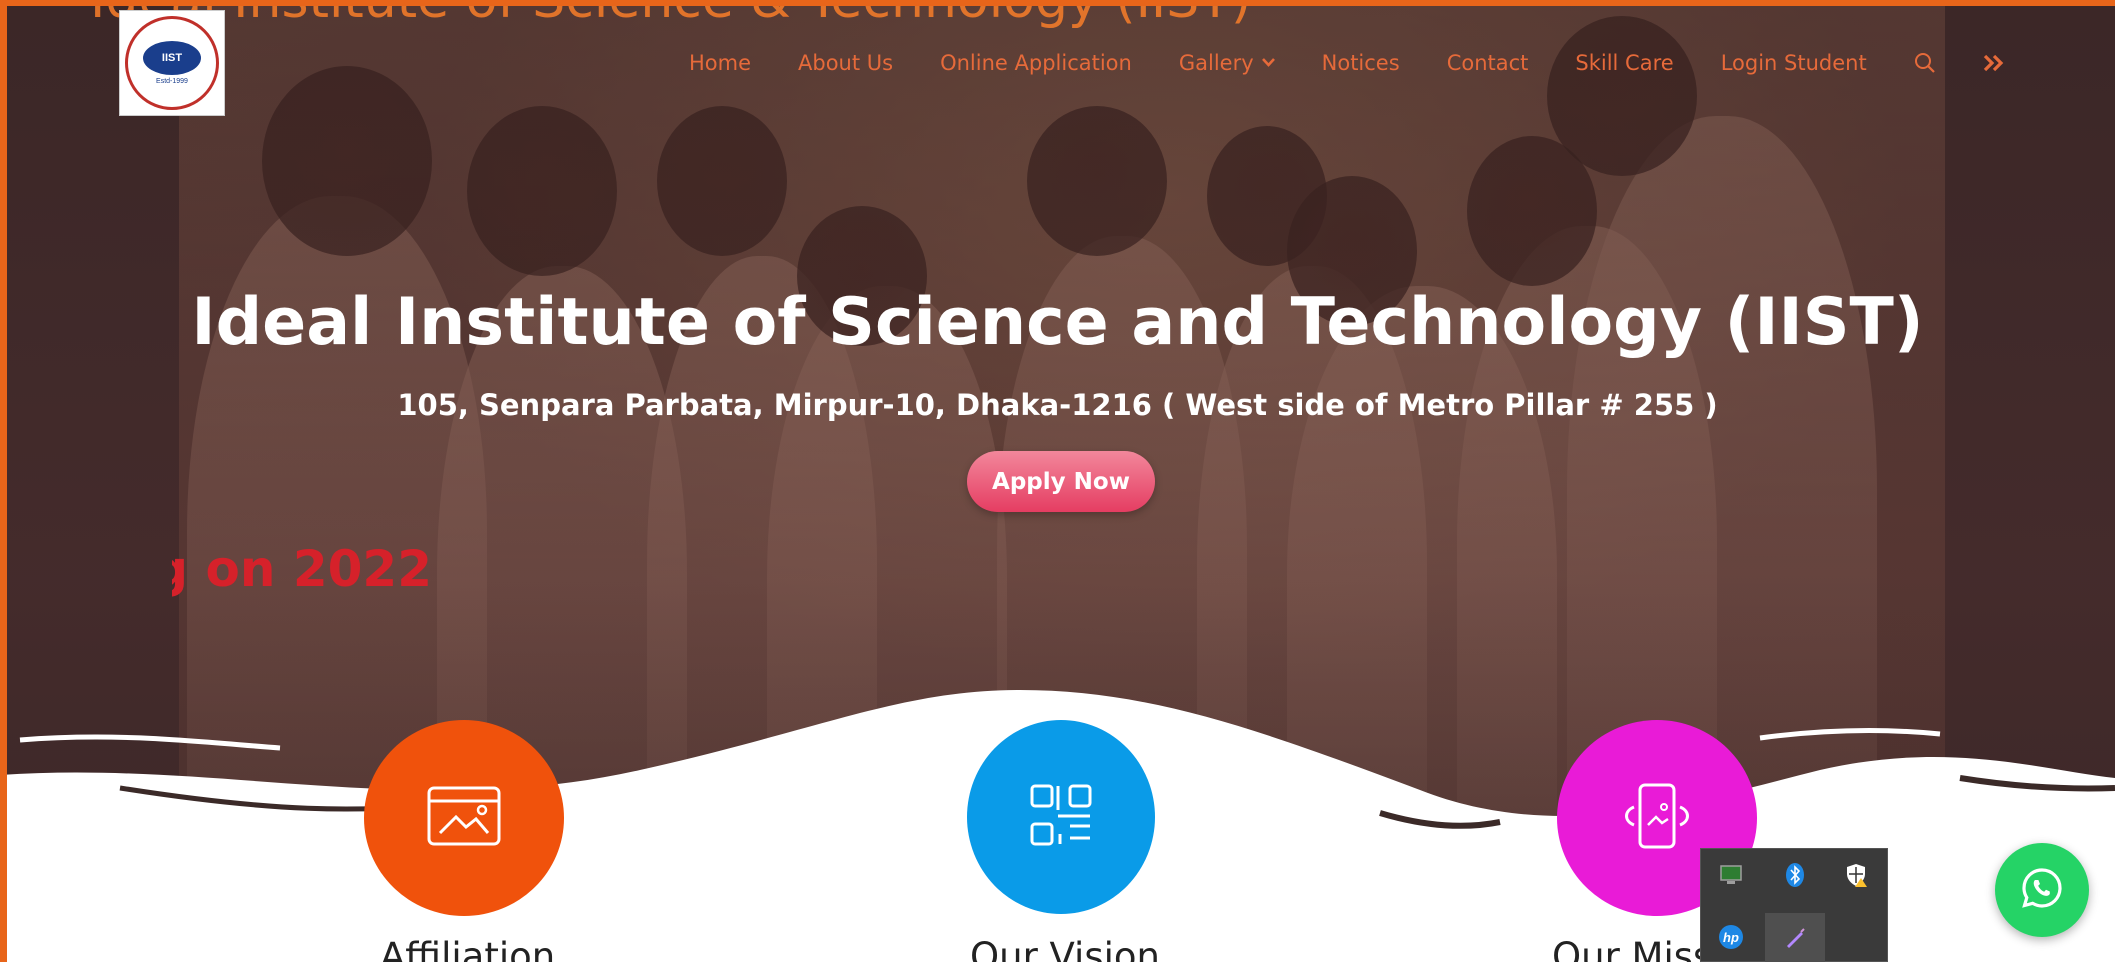  Describe the element at coordinates (3, 481) in the screenshot. I see `frame-left-border` at that location.